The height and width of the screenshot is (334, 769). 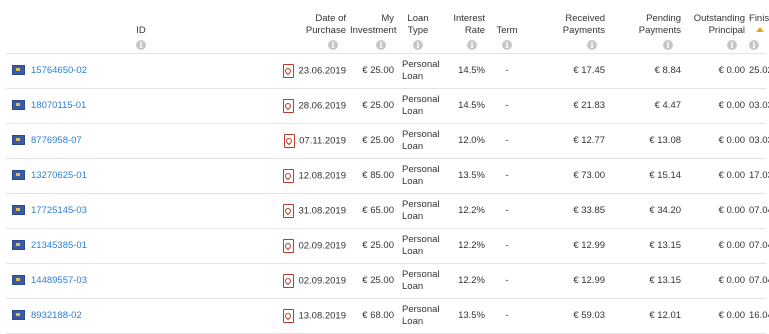 I want to click on received-cell: € 33.85, so click(x=589, y=210).